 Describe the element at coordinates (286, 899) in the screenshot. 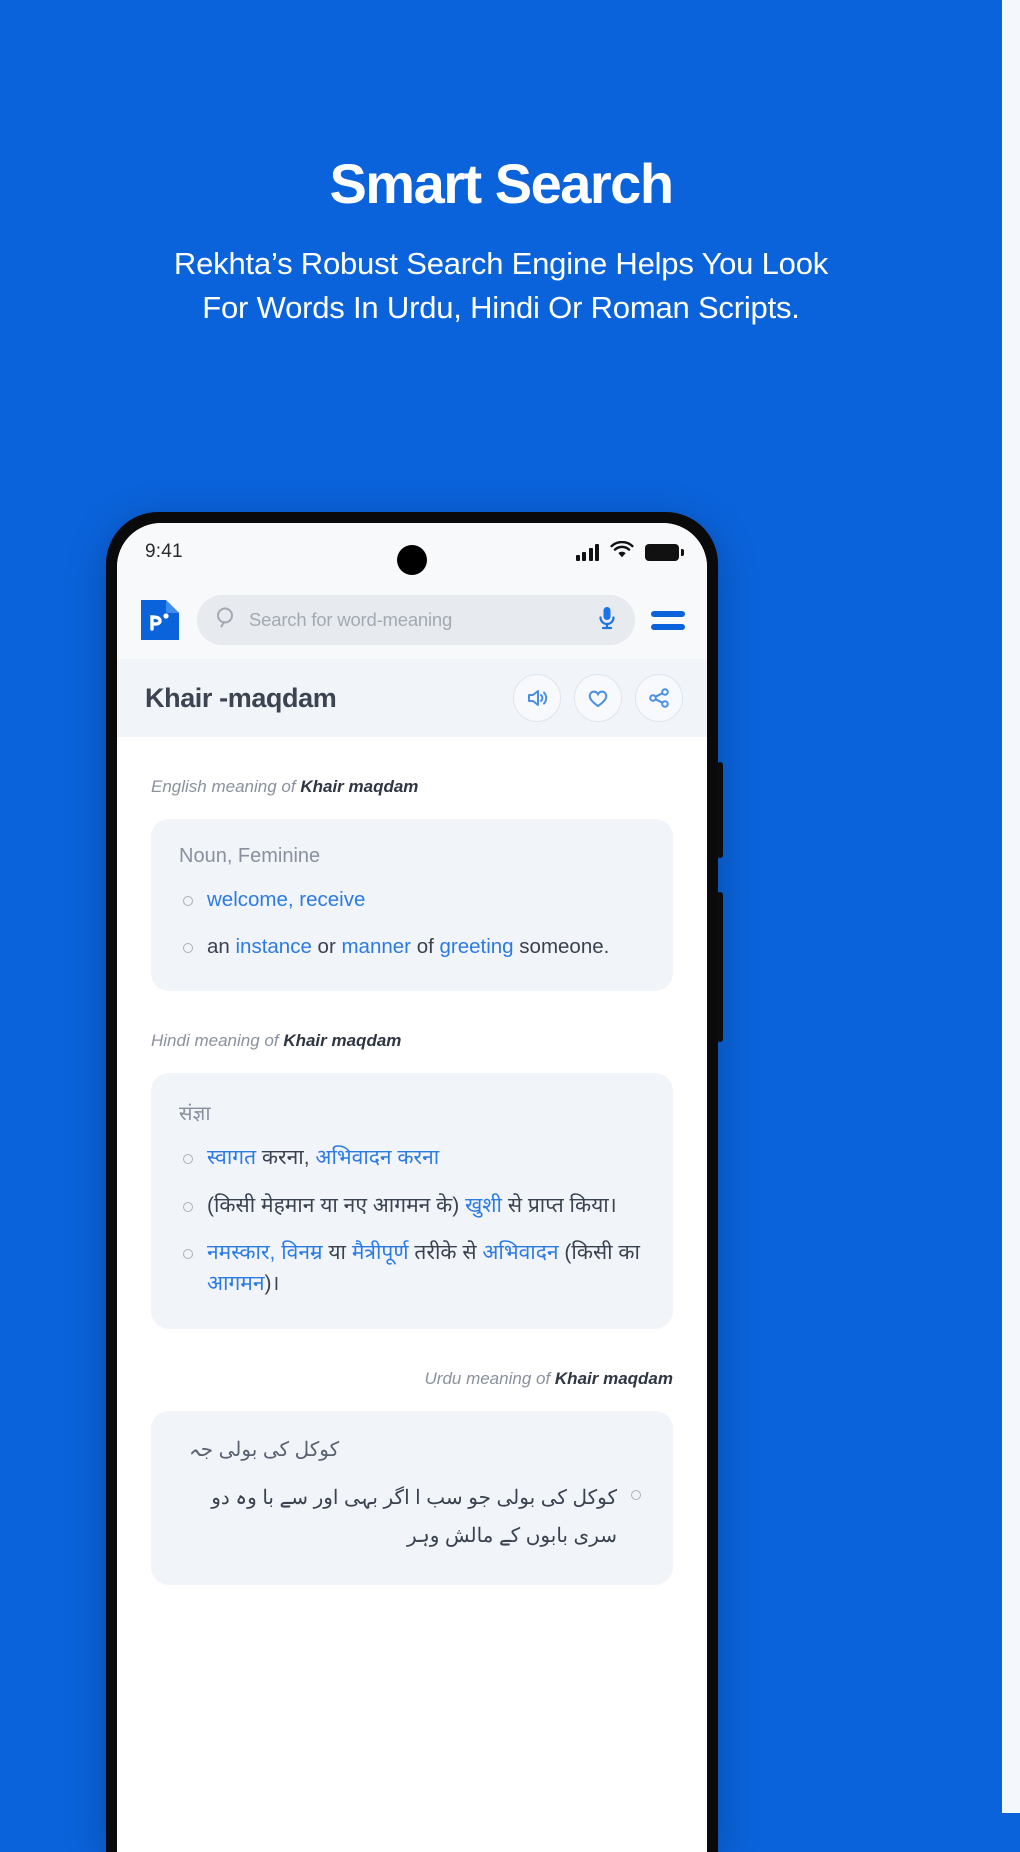

I see `meaning-link: welcome, receive` at that location.